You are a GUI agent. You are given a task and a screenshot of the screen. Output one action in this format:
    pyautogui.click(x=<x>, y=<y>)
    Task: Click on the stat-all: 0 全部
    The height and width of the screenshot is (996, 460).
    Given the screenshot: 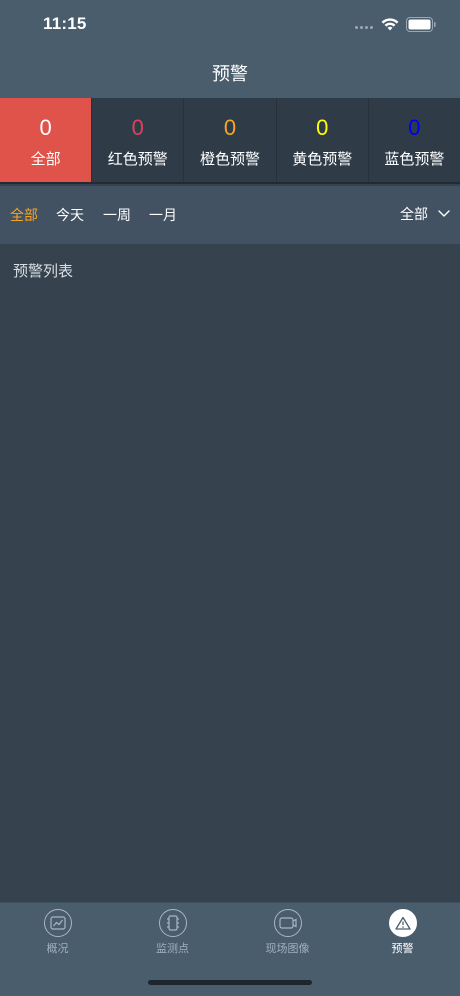 What is the action you would take?
    pyautogui.click(x=46, y=140)
    